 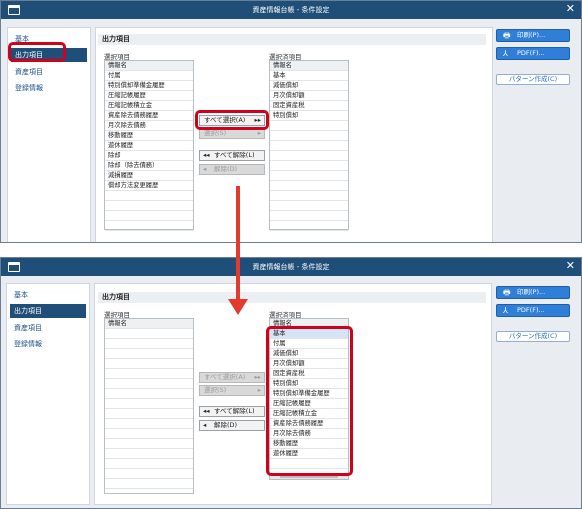 What do you see at coordinates (149, 186) in the screenshot?
I see `list-item: 償却方法変更履歴` at bounding box center [149, 186].